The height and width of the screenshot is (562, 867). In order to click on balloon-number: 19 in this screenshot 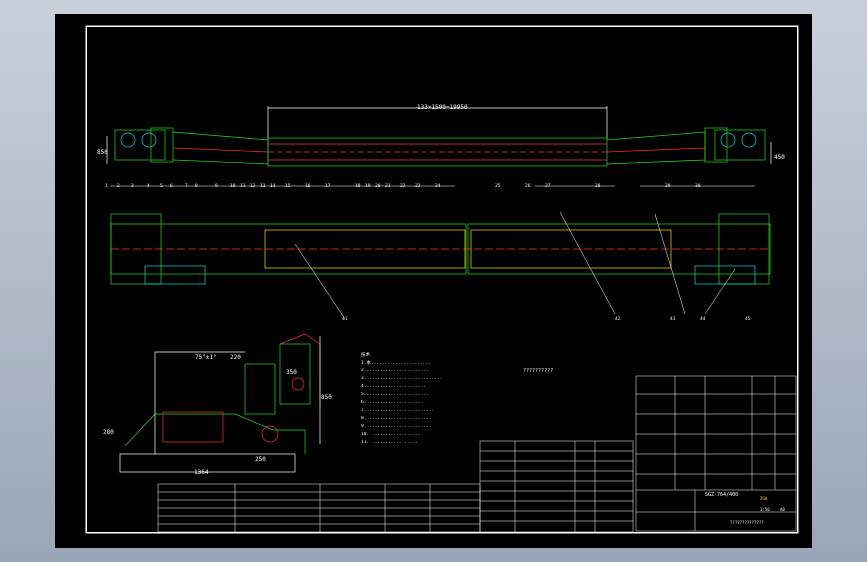, I will do `click(368, 186)`.